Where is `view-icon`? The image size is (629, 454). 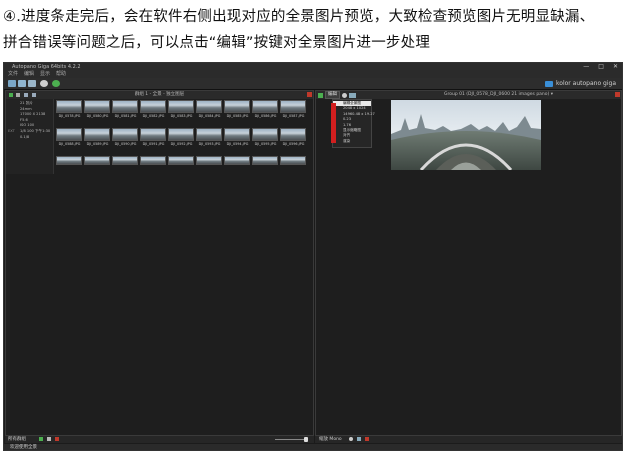 view-icon is located at coordinates (359, 439).